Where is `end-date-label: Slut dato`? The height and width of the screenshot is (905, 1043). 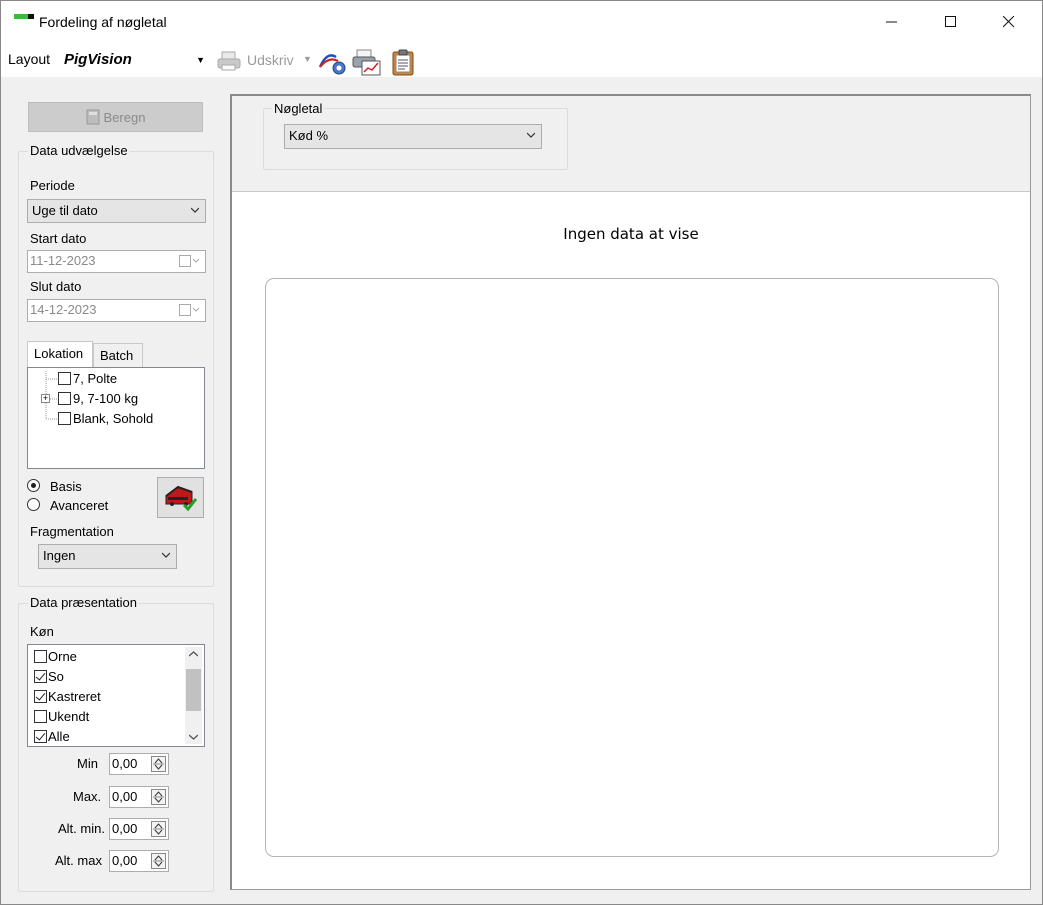
end-date-label: Slut dato is located at coordinates (56, 286).